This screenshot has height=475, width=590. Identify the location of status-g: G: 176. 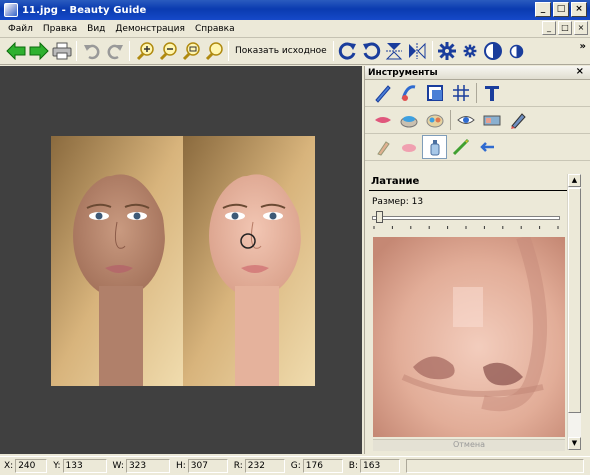
(315, 466).